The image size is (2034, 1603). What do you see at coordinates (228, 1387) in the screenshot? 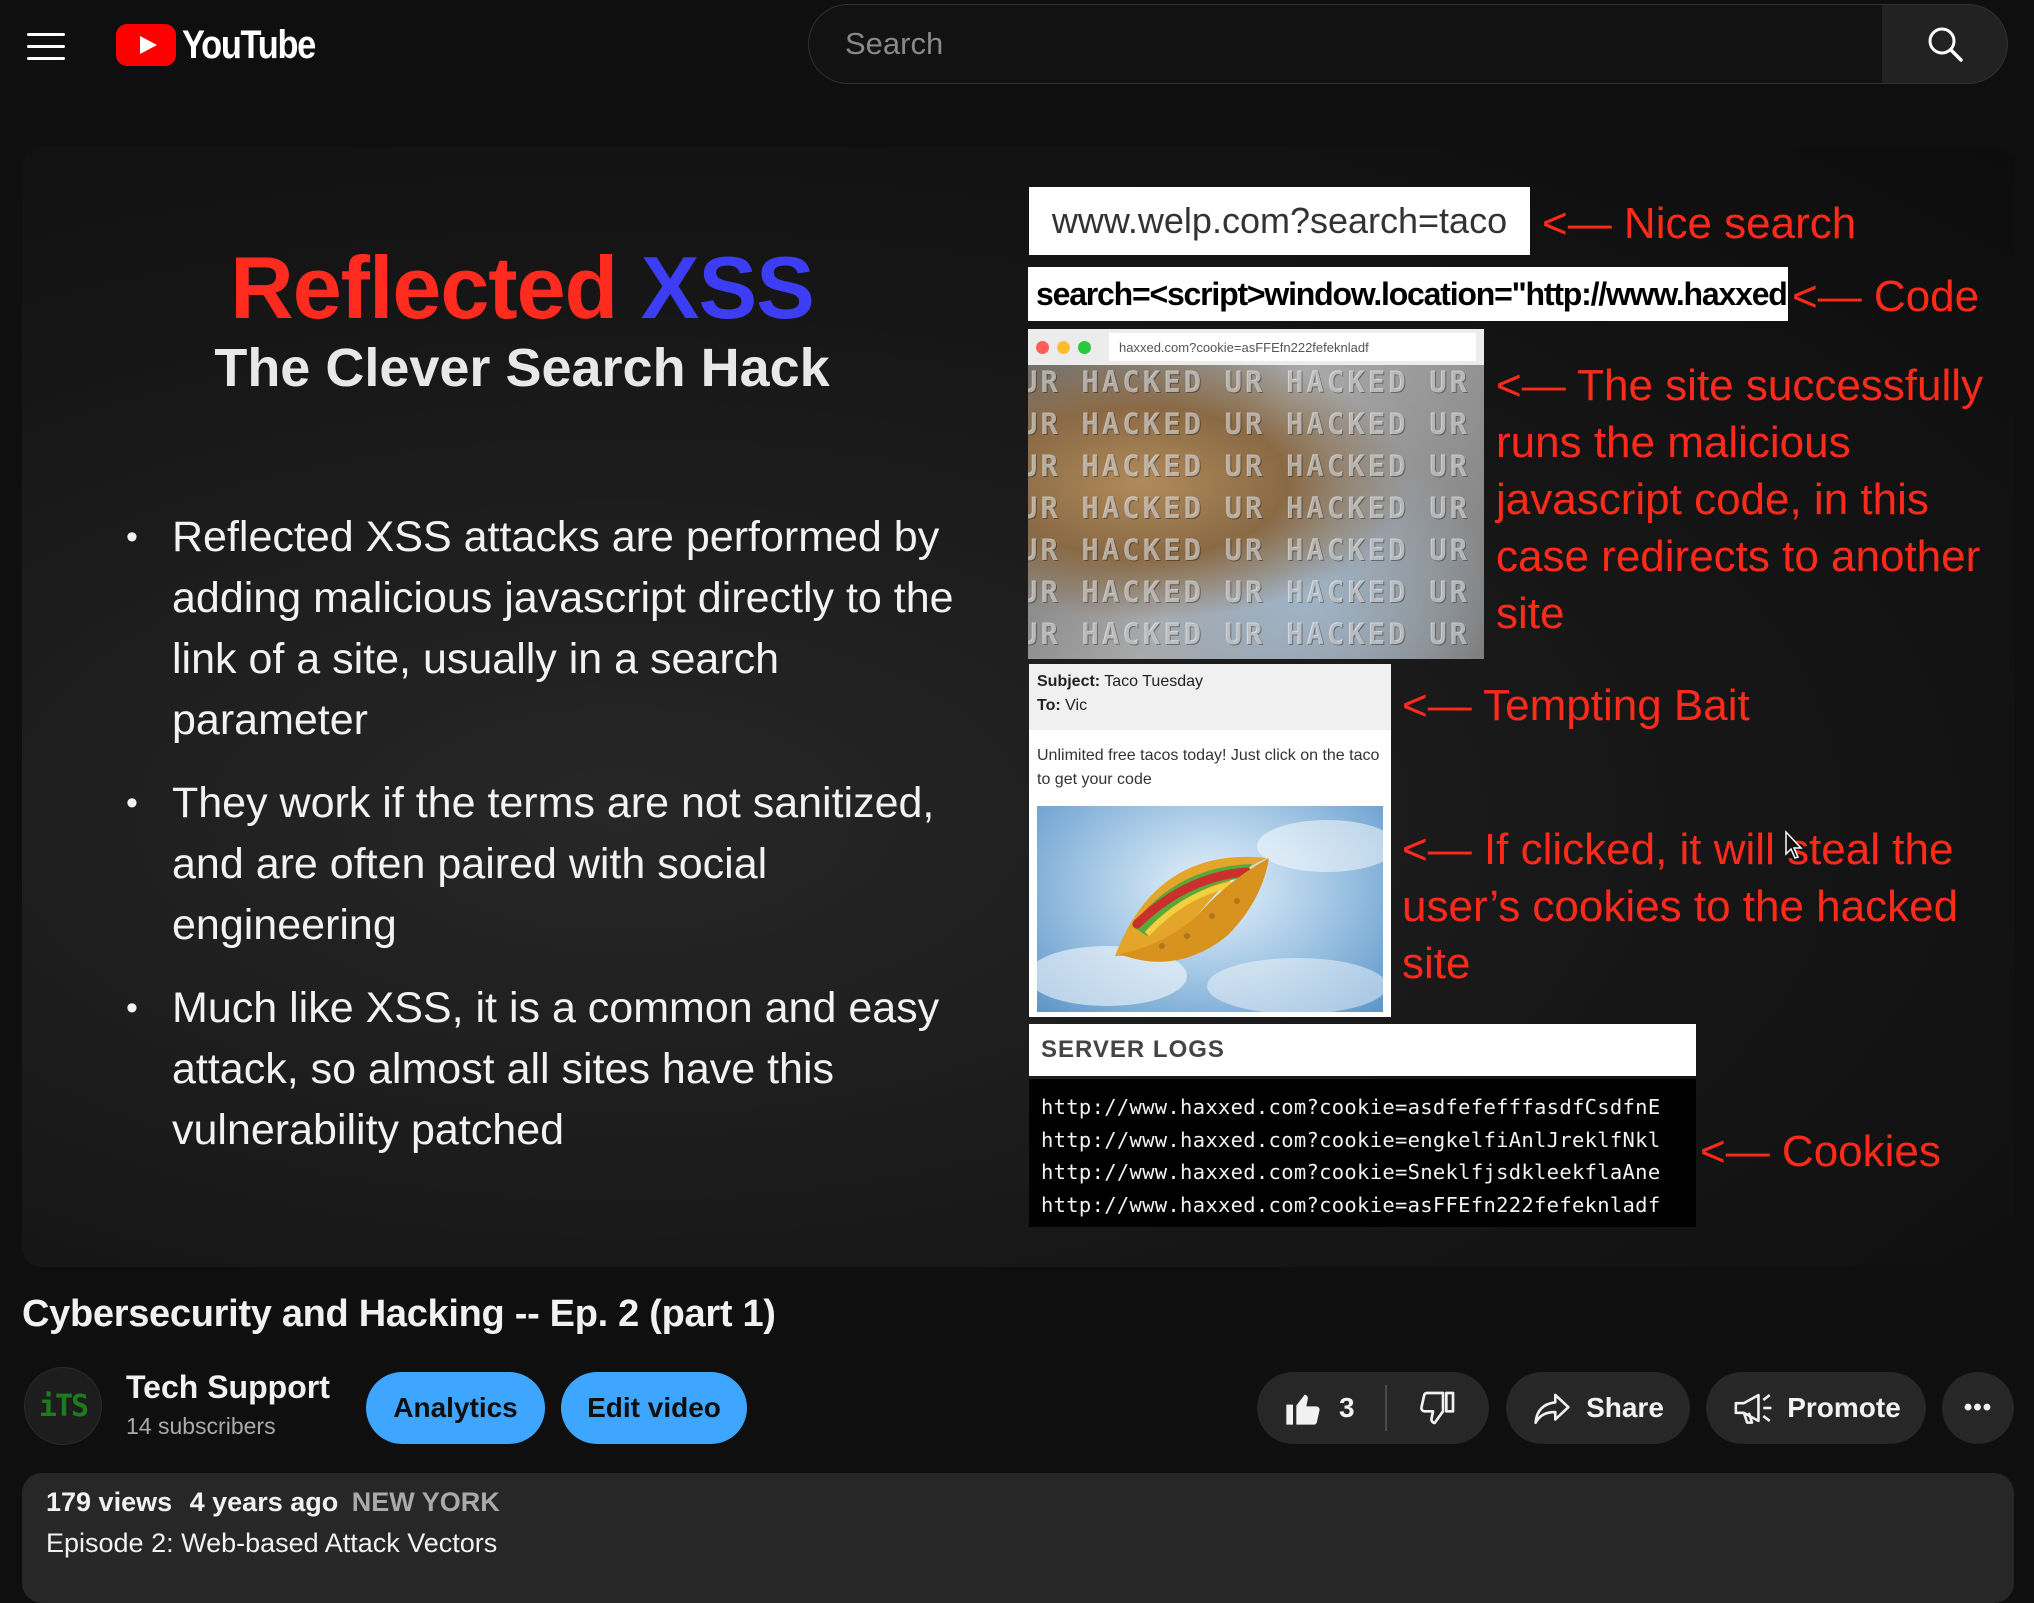
I see `channel-name: Tech Support` at bounding box center [228, 1387].